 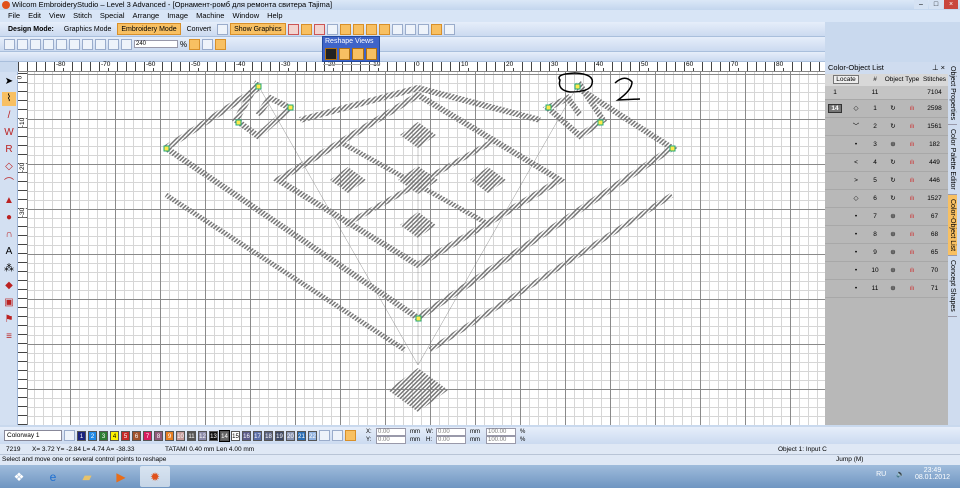 I want to click on pin-icon, so click(x=358, y=29).